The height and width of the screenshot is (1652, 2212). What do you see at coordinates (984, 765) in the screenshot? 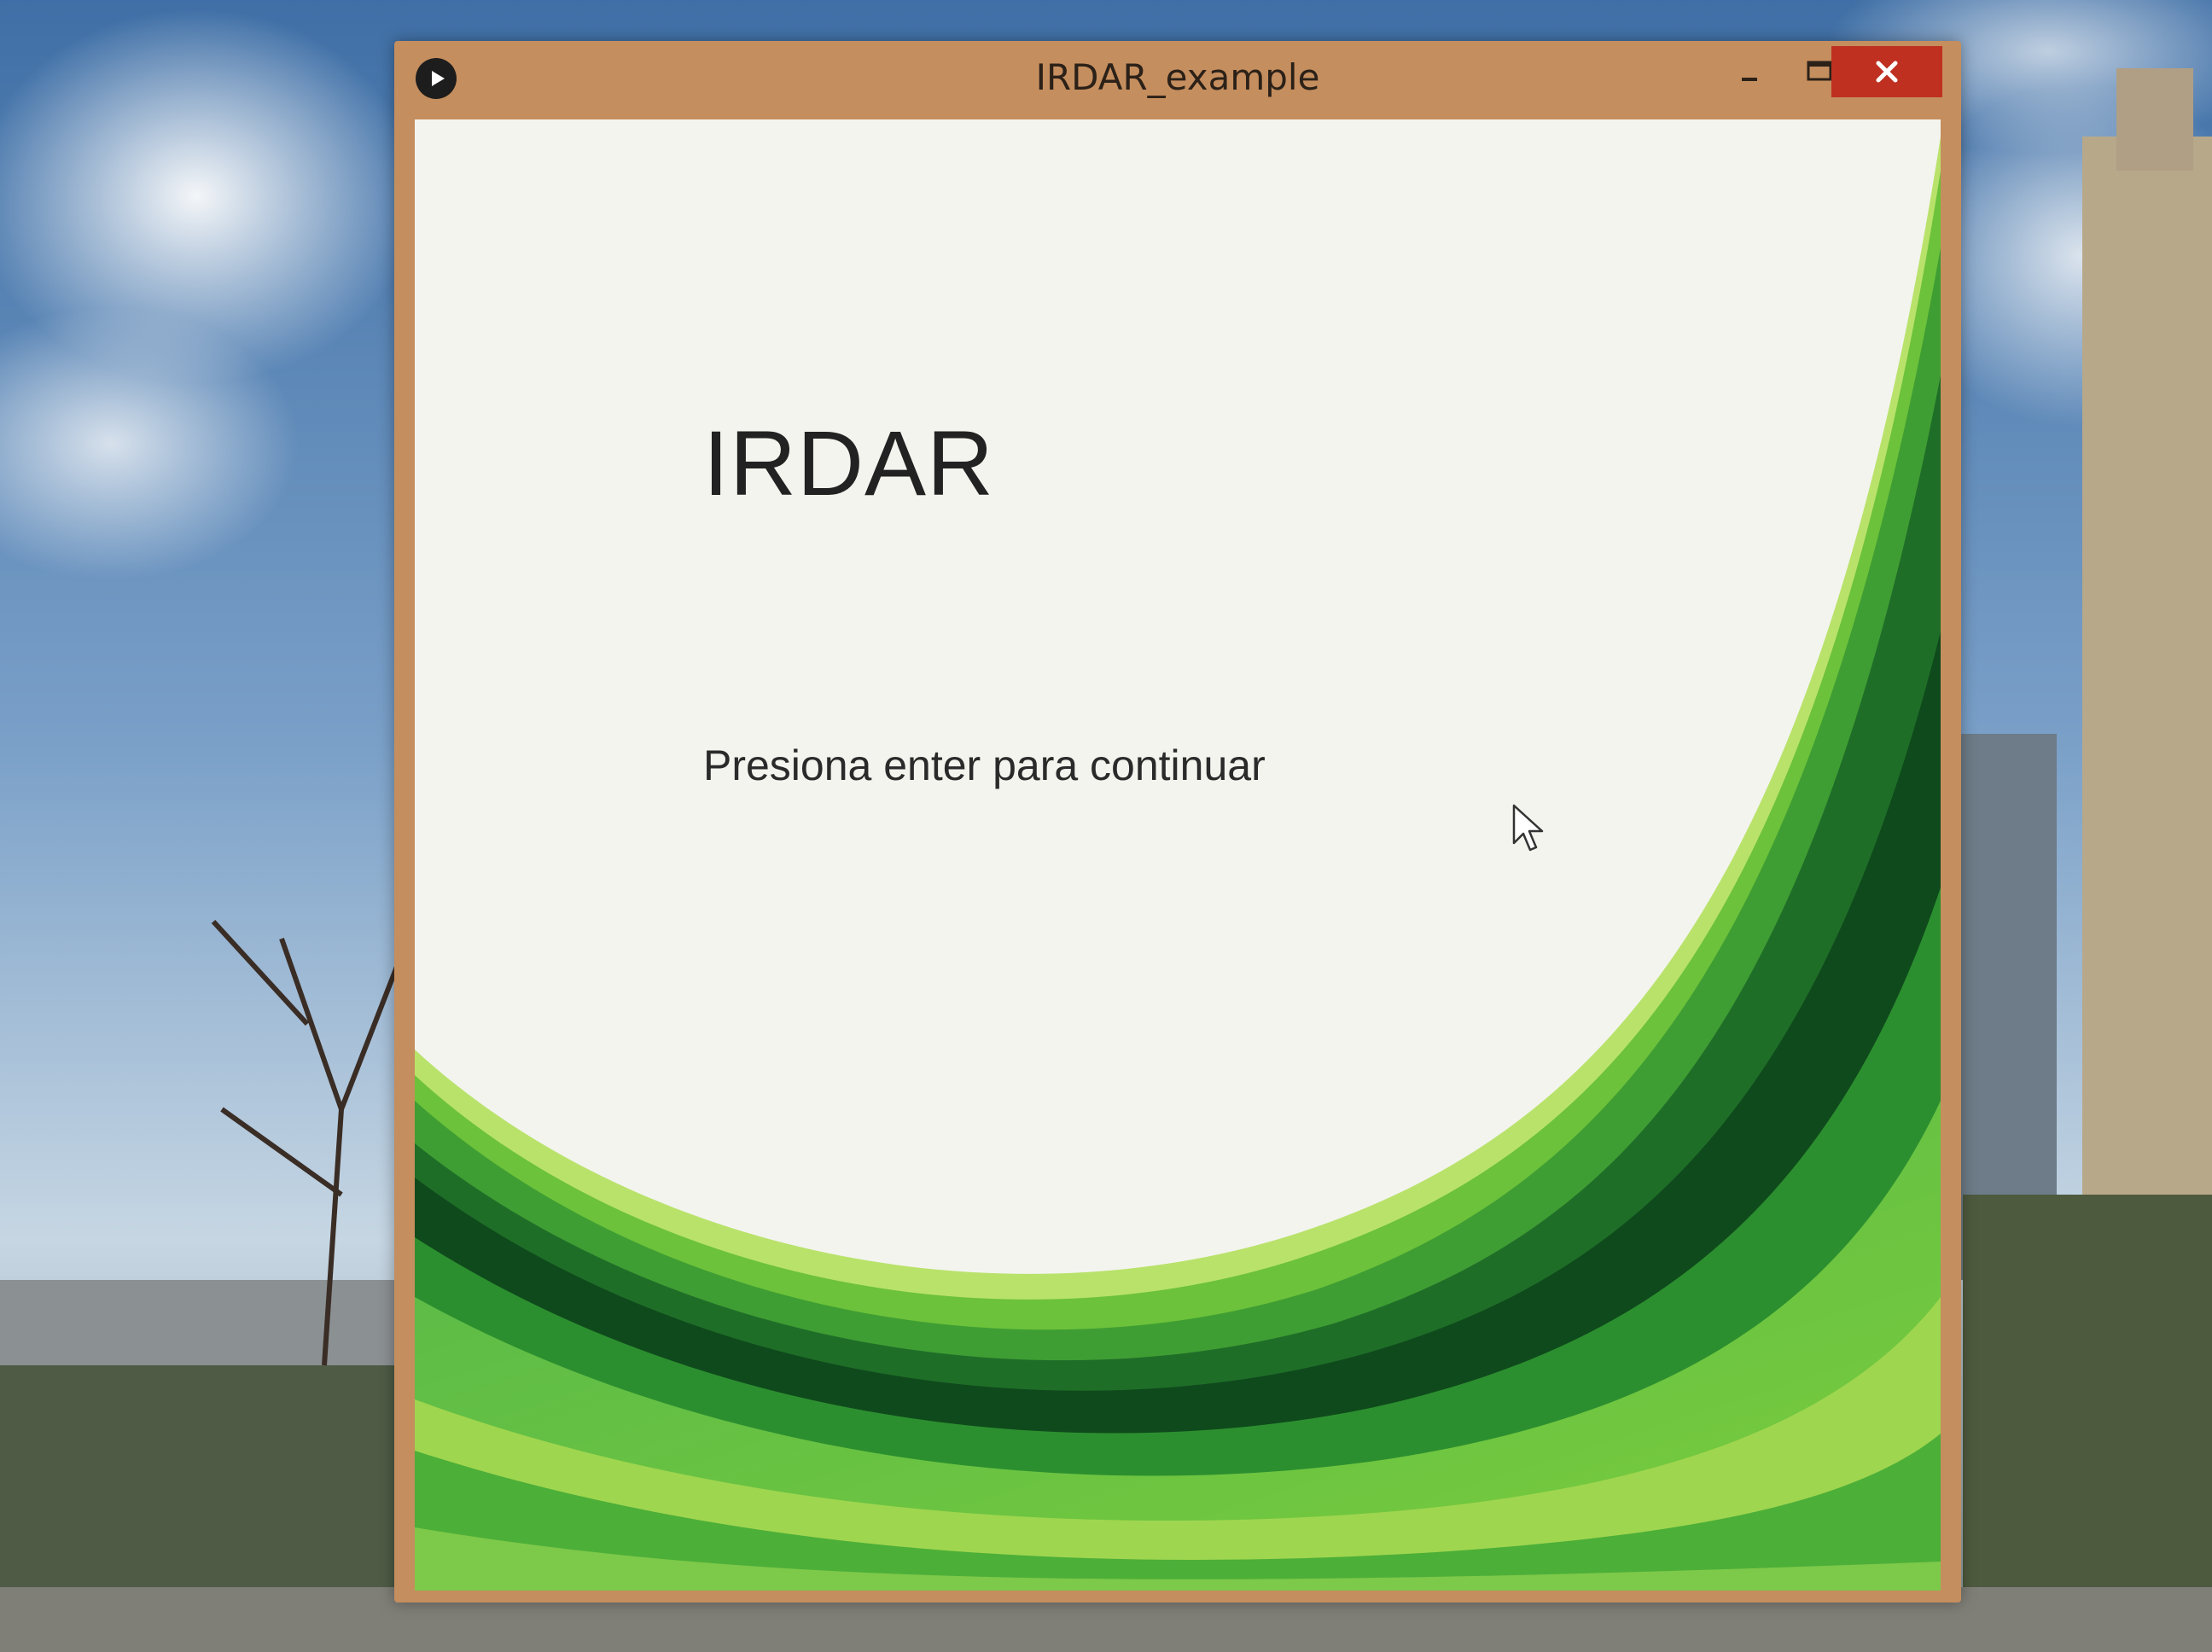
I see `continue-prompt: Presiona enter para continuar` at bounding box center [984, 765].